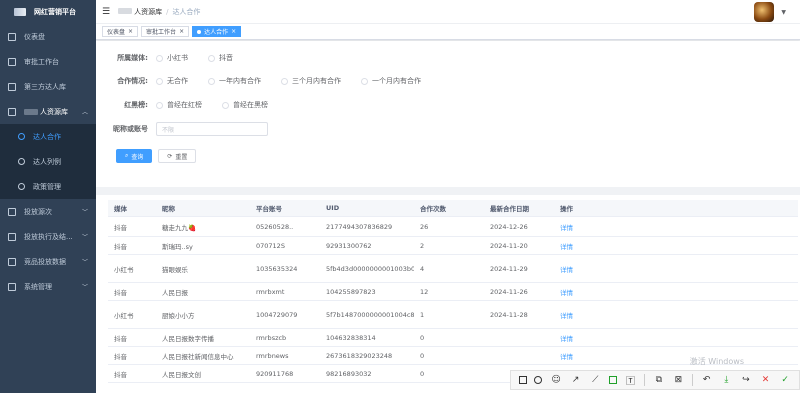 This screenshot has width=800, height=393. Describe the element at coordinates (106, 12) in the screenshot. I see `hamburger-icon: ☰` at that location.